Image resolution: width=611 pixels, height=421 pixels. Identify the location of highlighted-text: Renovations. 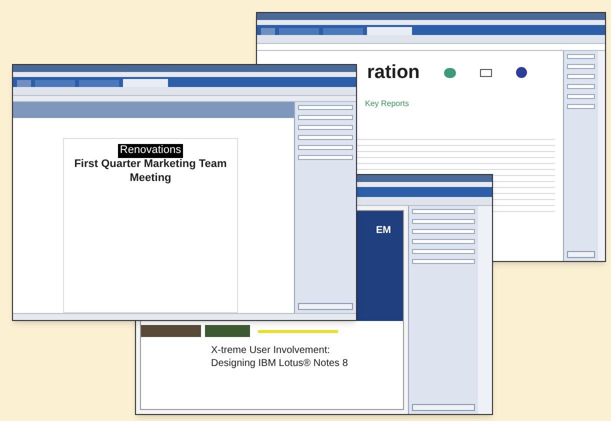
(151, 151).